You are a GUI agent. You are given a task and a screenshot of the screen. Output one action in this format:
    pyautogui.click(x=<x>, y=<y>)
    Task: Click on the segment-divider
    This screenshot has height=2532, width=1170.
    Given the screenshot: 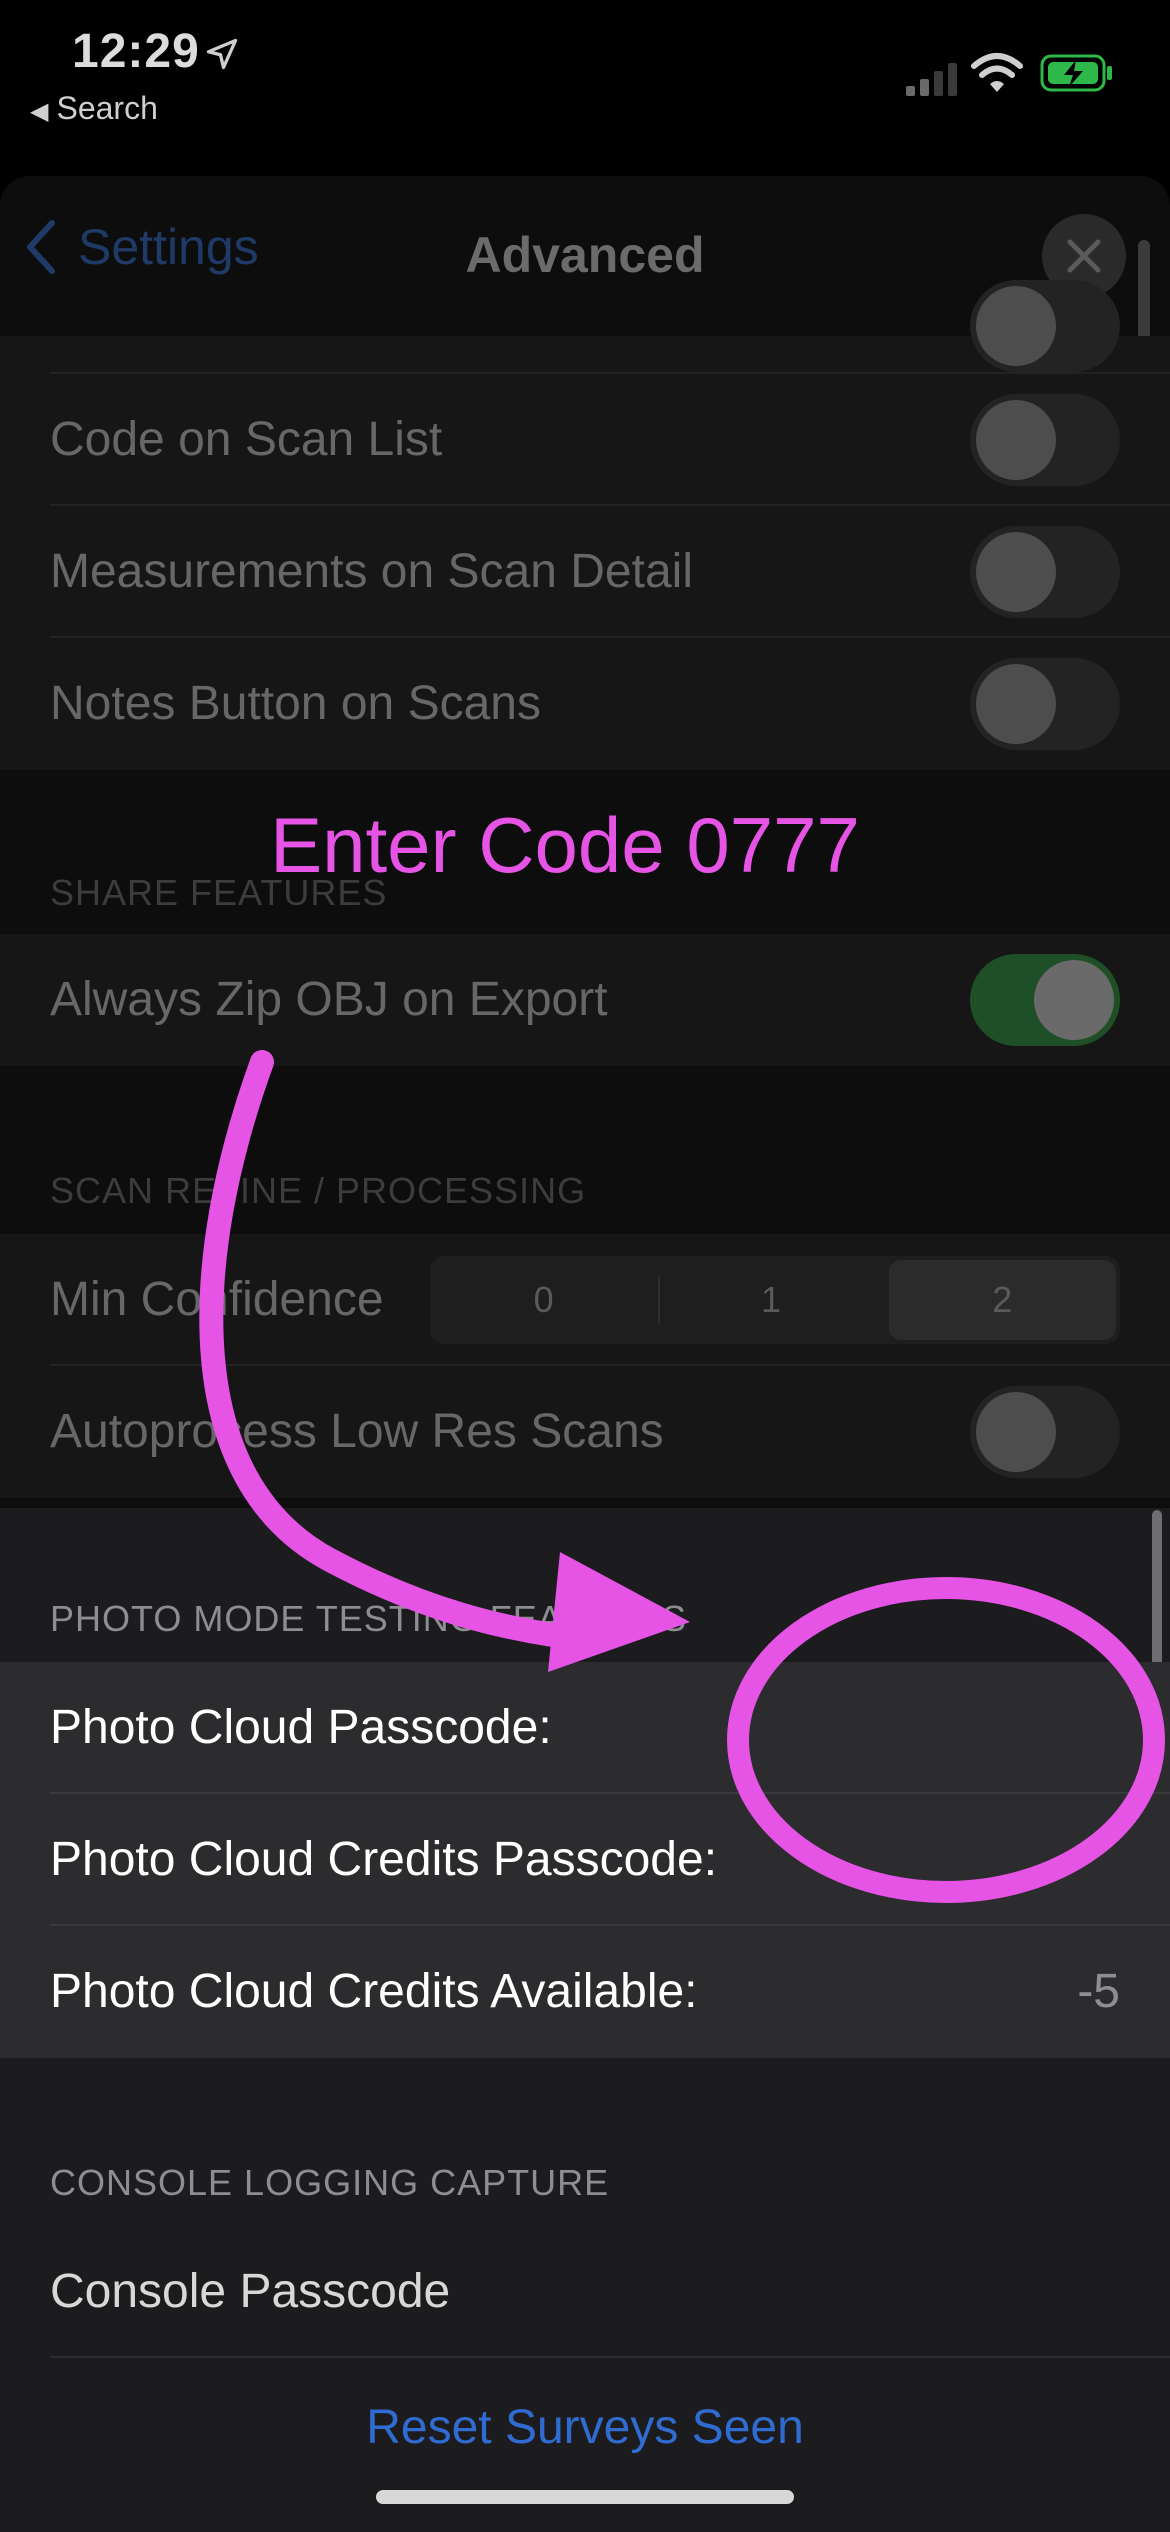 What is the action you would take?
    pyautogui.click(x=659, y=1300)
    